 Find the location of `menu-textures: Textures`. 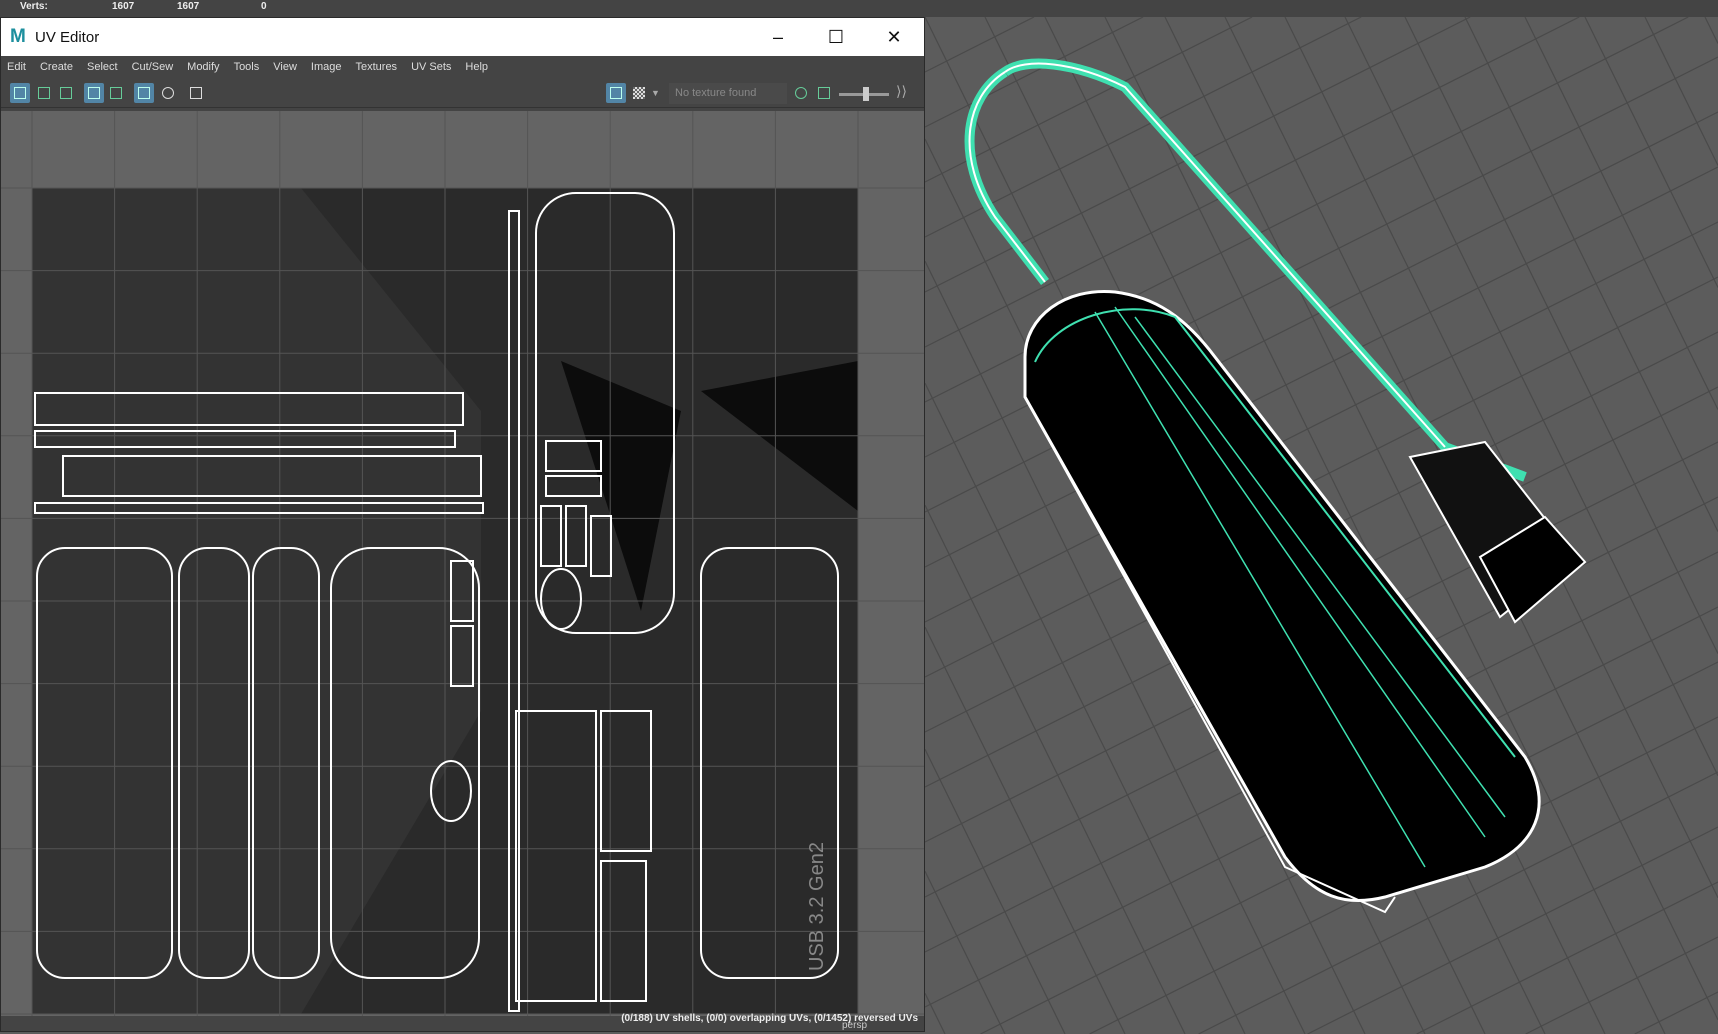

menu-textures: Textures is located at coordinates (376, 67).